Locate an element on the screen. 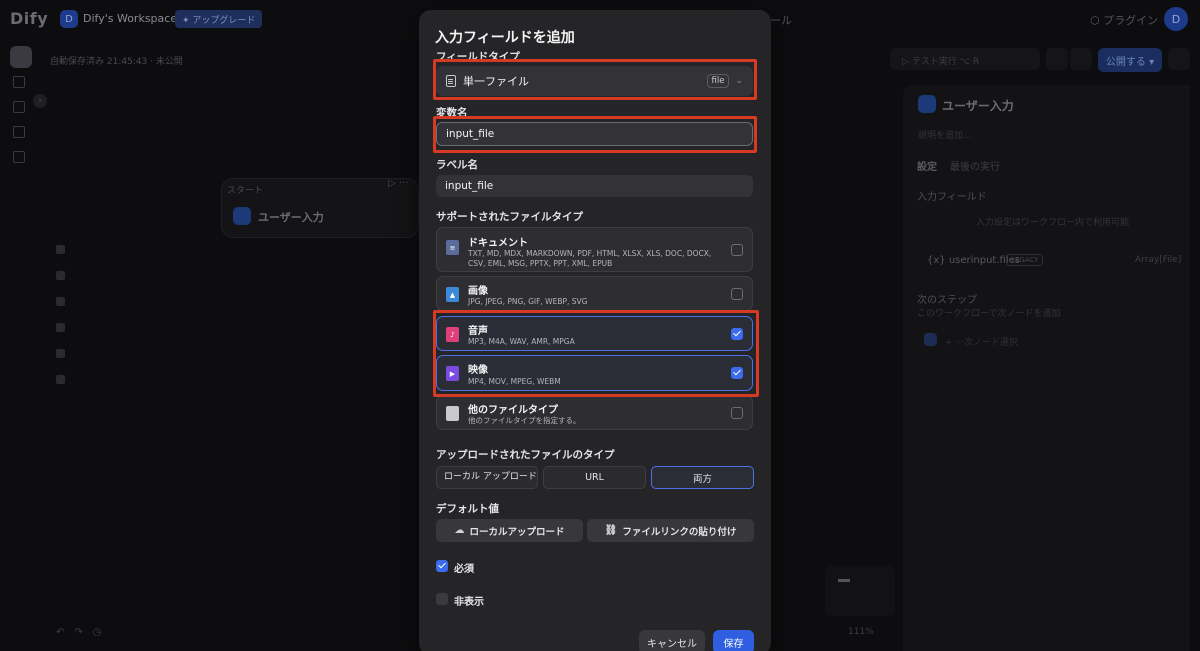  file-icon is located at coordinates (452, 413).